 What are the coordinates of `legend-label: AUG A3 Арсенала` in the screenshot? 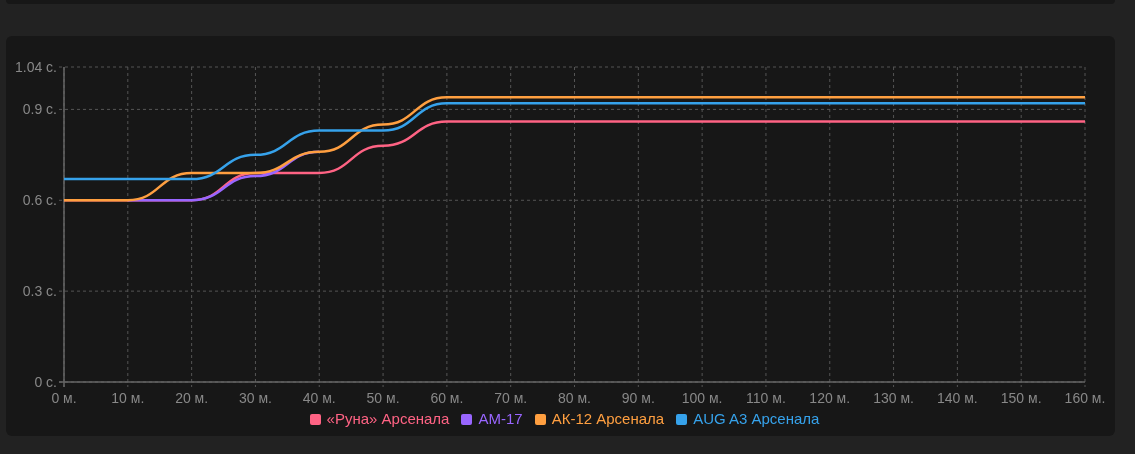 It's located at (756, 419).